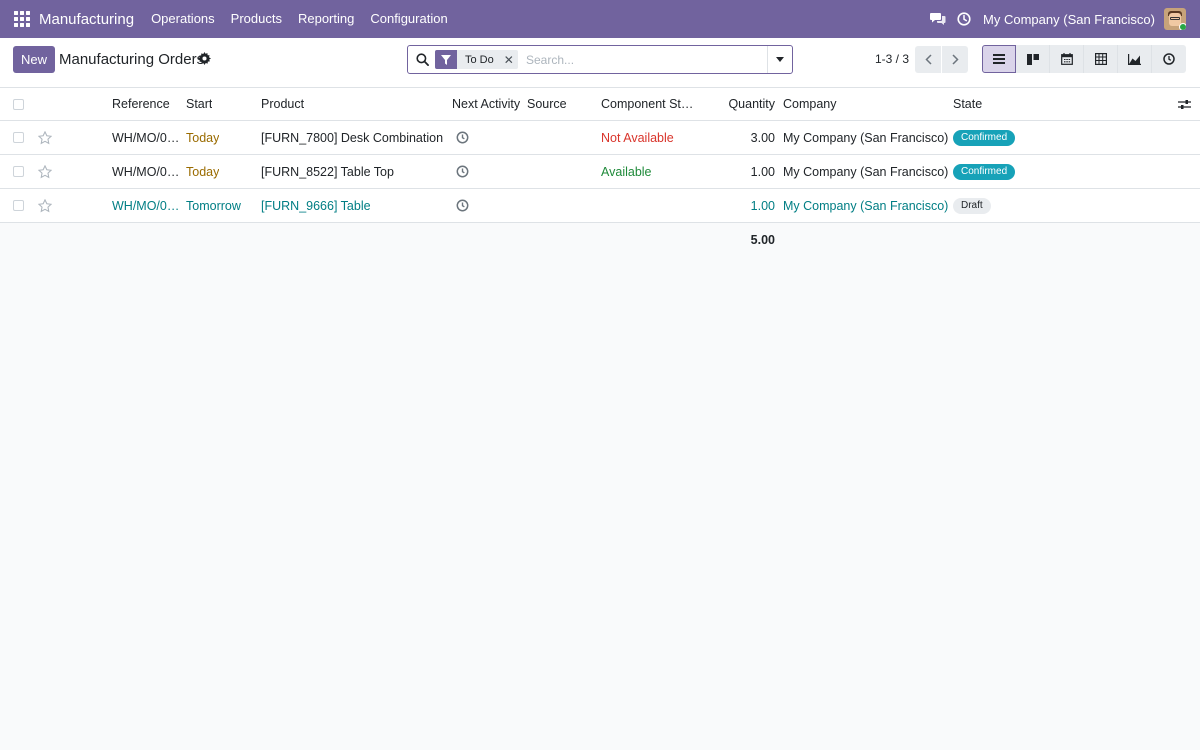 The image size is (1200, 750). Describe the element at coordinates (938, 19) in the screenshot. I see `chat-icon` at that location.